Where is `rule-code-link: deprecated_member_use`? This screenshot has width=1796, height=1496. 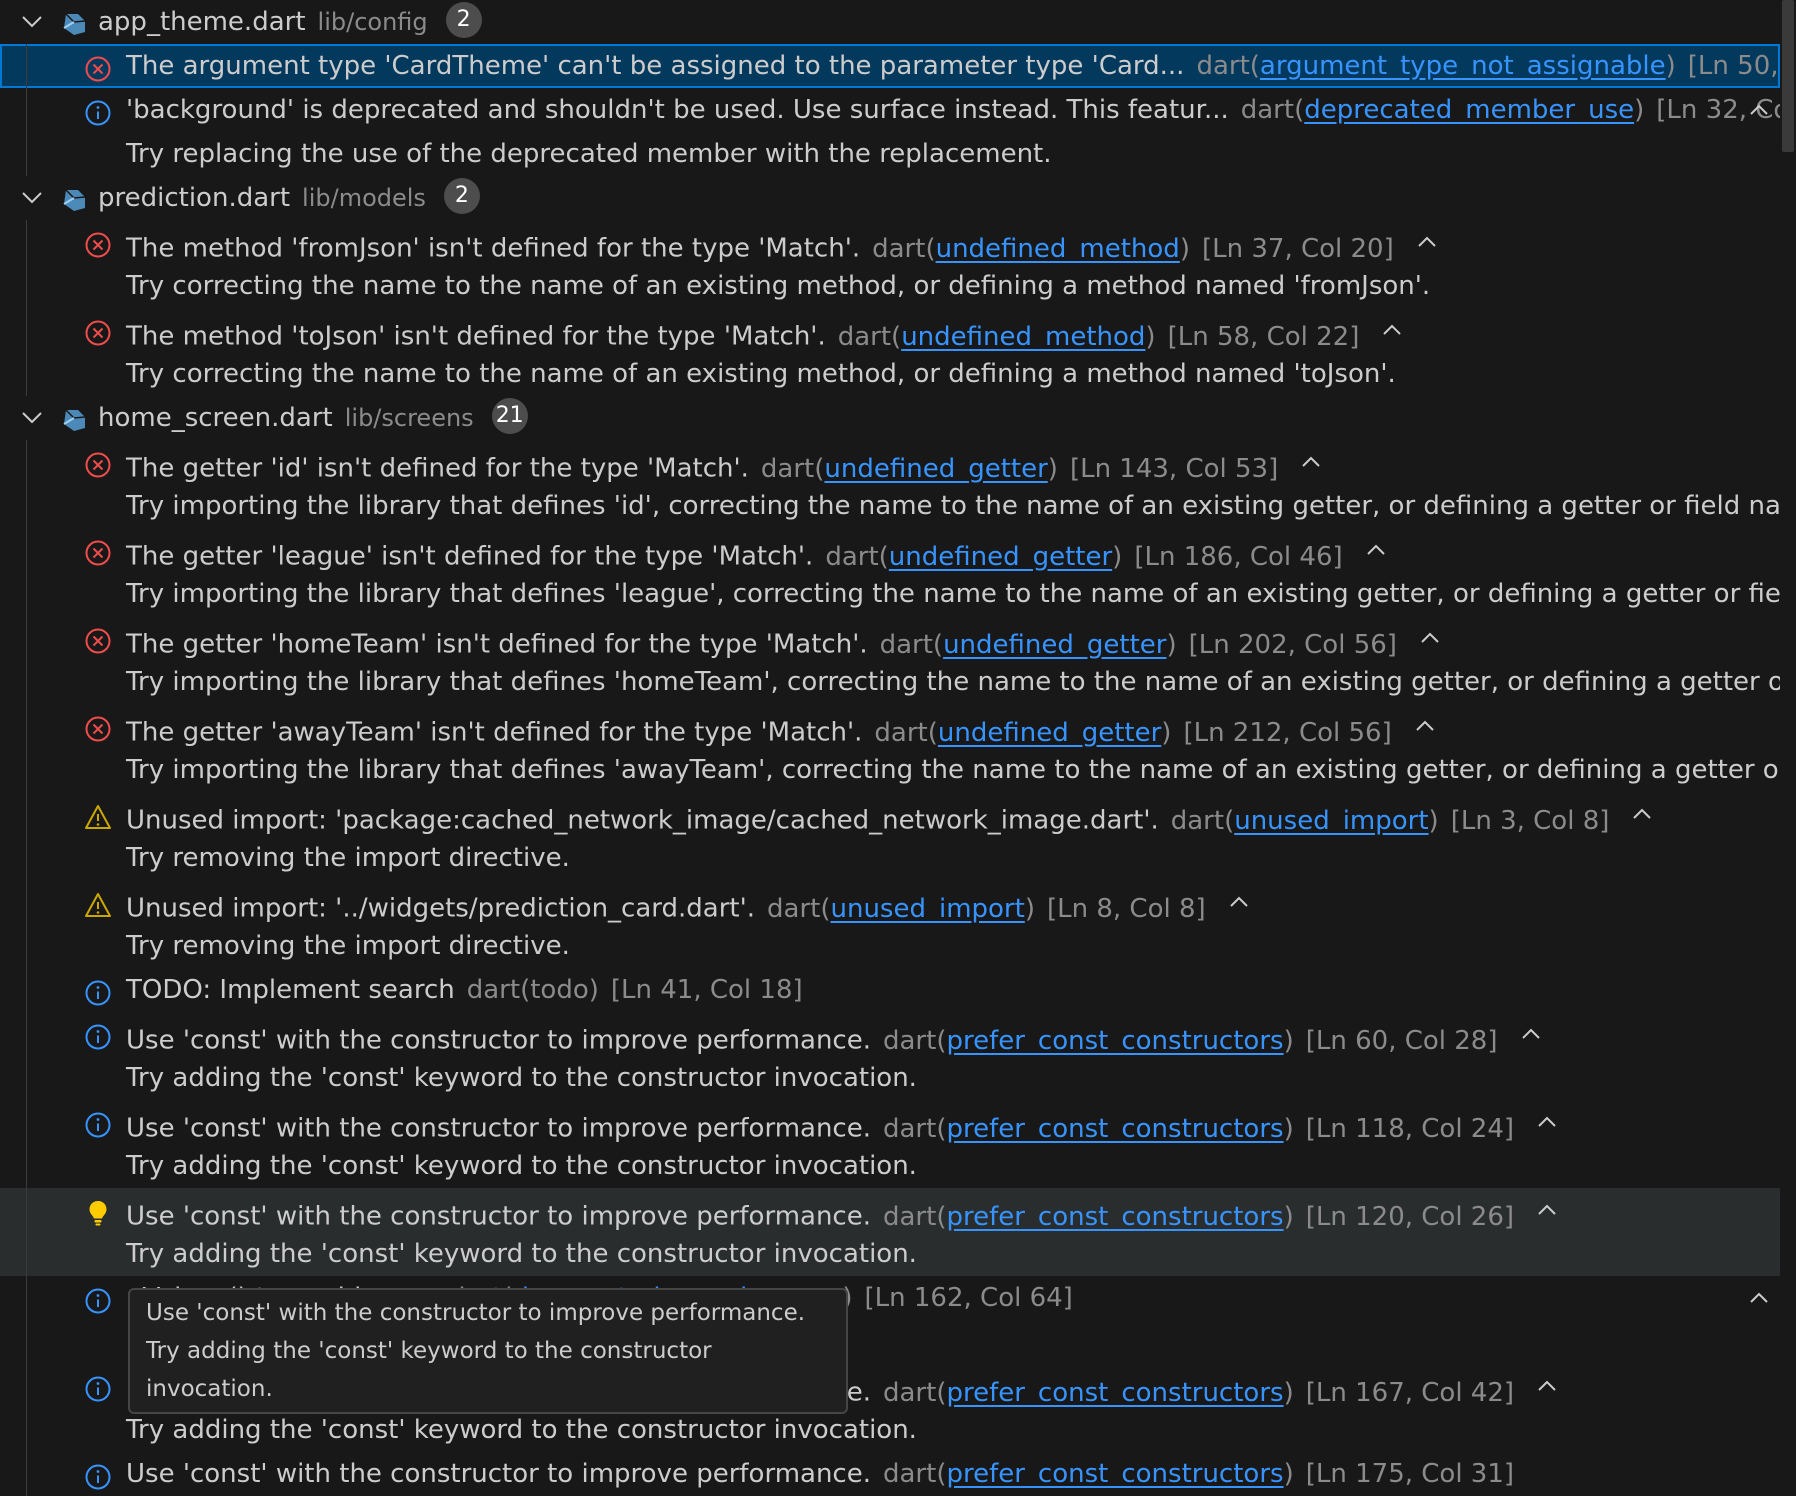
rule-code-link: deprecated_member_use is located at coordinates (1469, 110).